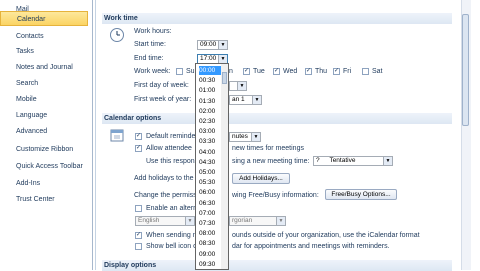 This screenshot has height=271, width=480. What do you see at coordinates (245, 100) in the screenshot?
I see `first-week-of-year-select: an 1 ▼` at bounding box center [245, 100].